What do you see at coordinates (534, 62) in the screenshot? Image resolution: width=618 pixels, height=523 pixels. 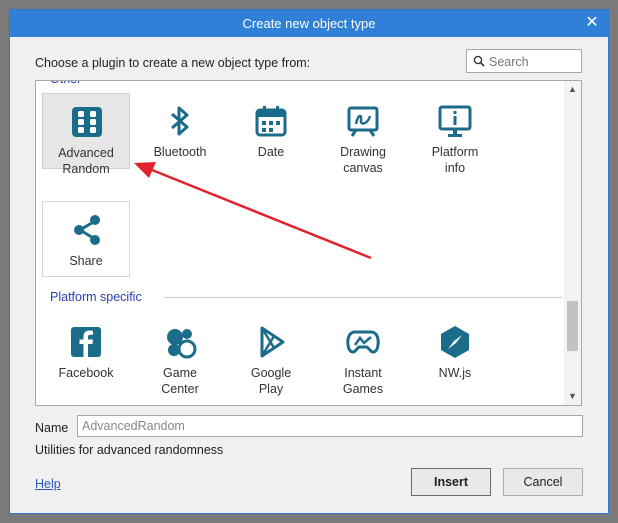 I see `search-input` at bounding box center [534, 62].